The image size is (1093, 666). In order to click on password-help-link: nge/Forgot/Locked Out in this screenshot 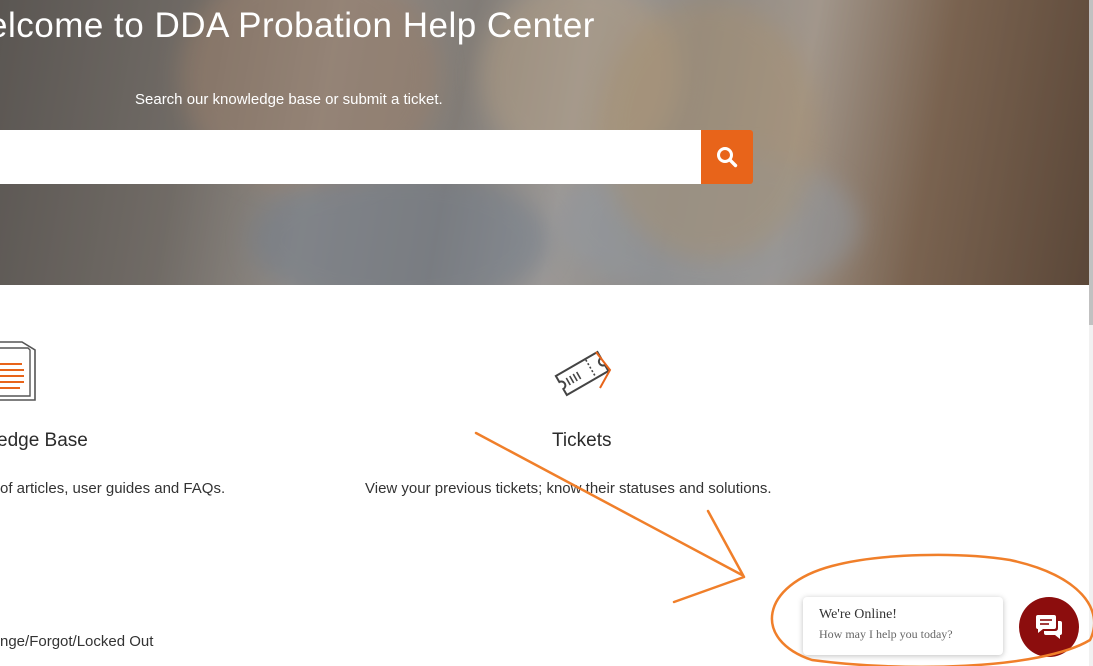, I will do `click(76, 641)`.